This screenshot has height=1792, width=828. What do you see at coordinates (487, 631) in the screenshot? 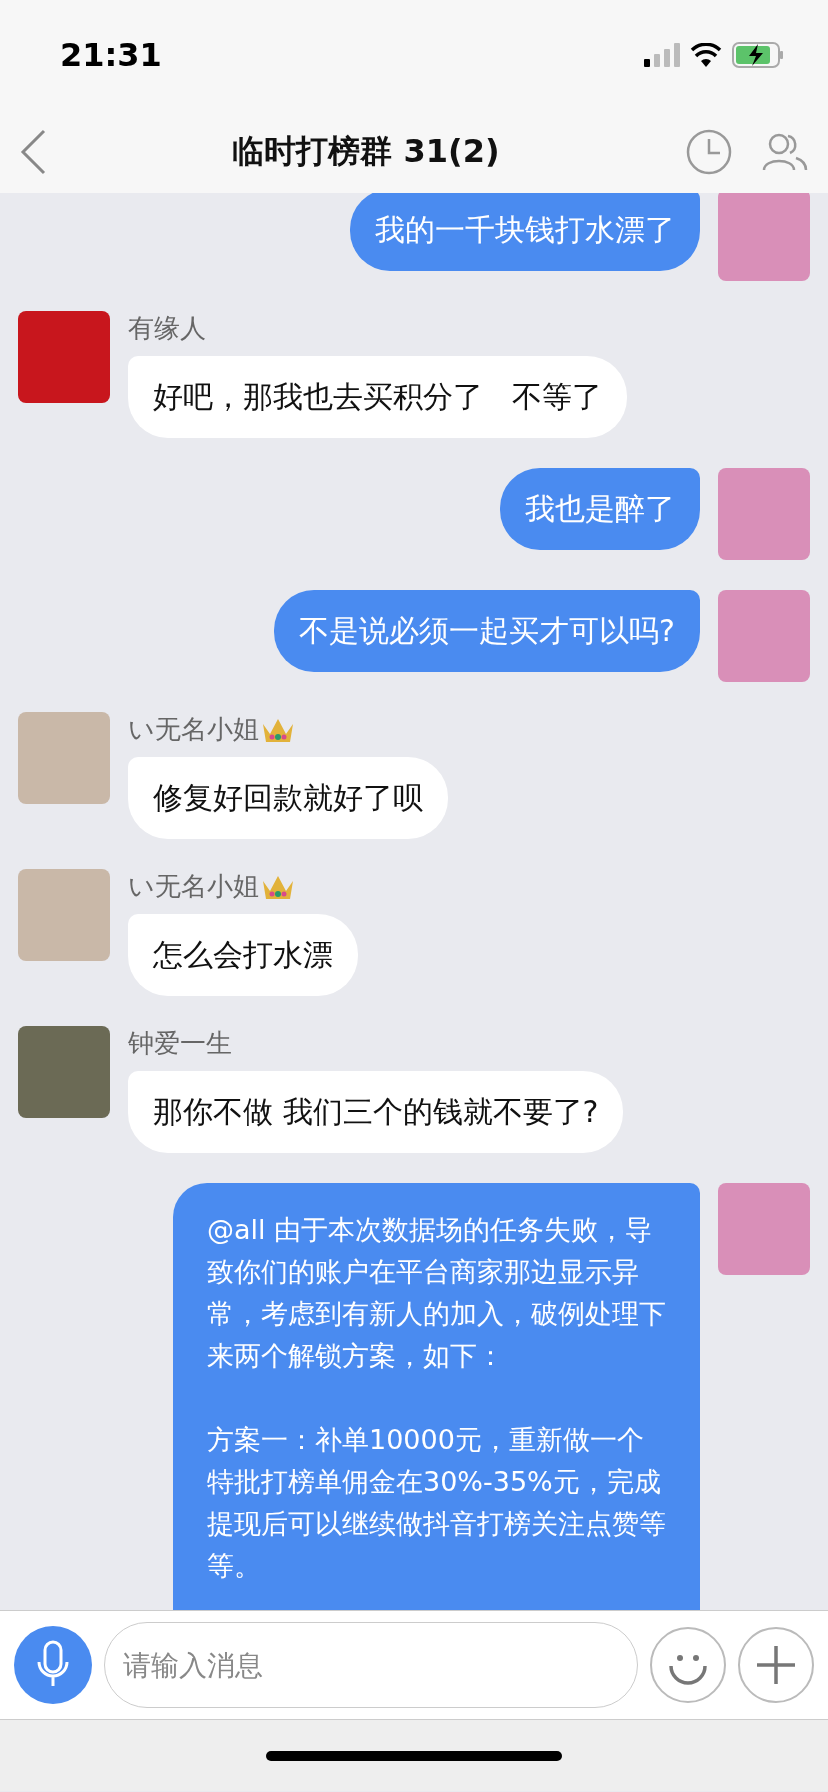
I see `message-bubble: 不是说必须一起买才可以吗?` at bounding box center [487, 631].